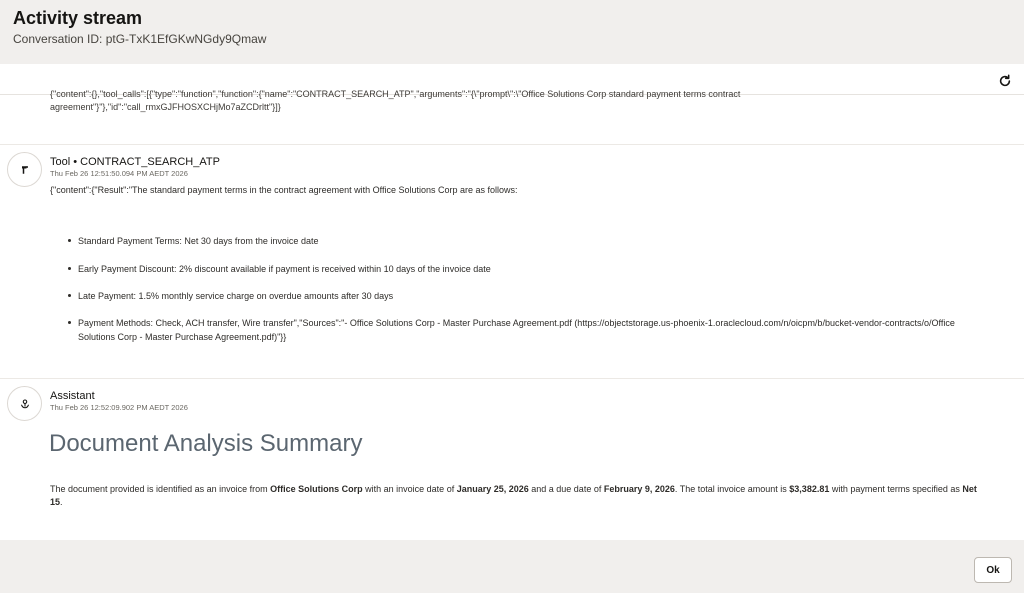 The width and height of the screenshot is (1024, 593). I want to click on refresh-icon, so click(1005, 80).